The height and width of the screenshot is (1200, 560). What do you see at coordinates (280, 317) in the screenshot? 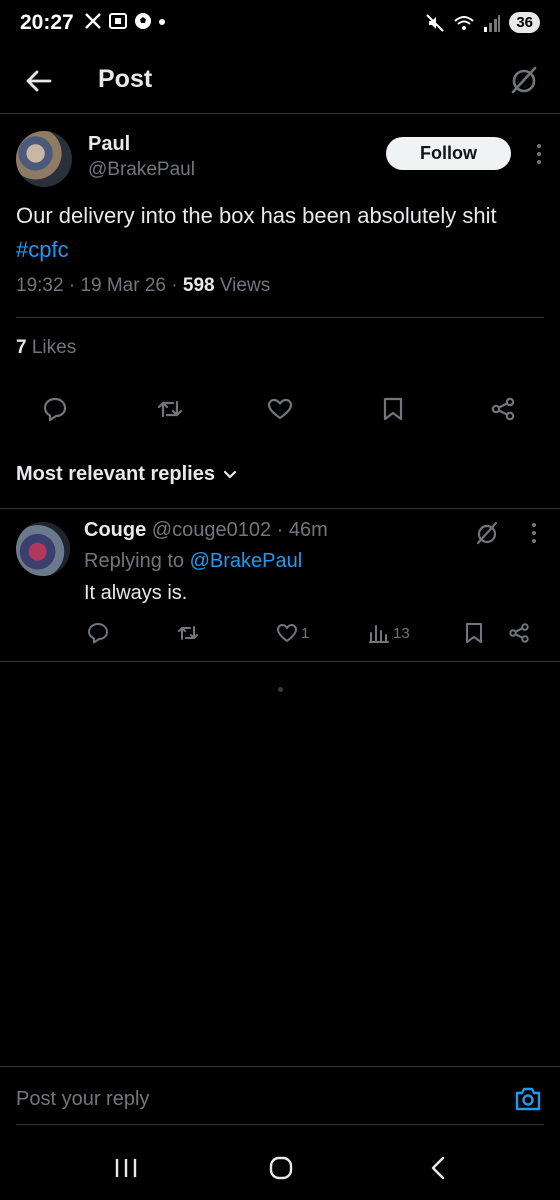
I see `meta-divider` at bounding box center [280, 317].